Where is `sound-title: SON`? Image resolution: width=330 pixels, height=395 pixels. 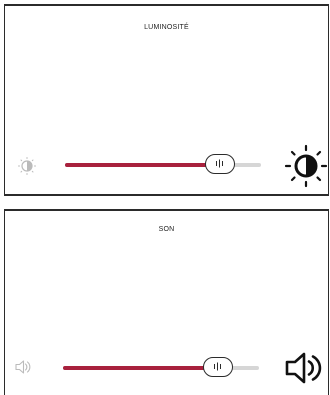 sound-title: SON is located at coordinates (166, 229).